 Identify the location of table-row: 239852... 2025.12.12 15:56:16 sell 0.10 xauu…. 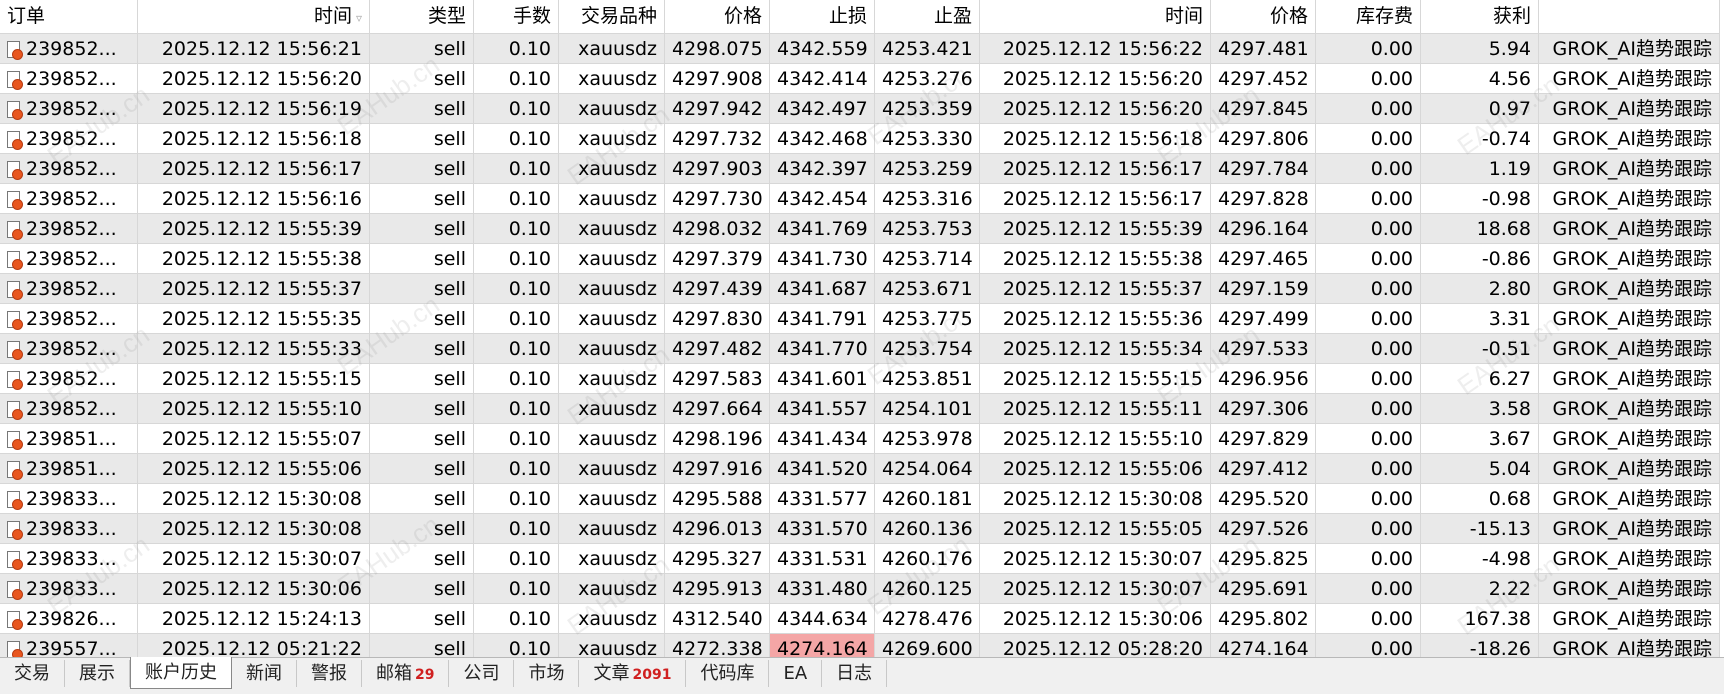
(862, 199).